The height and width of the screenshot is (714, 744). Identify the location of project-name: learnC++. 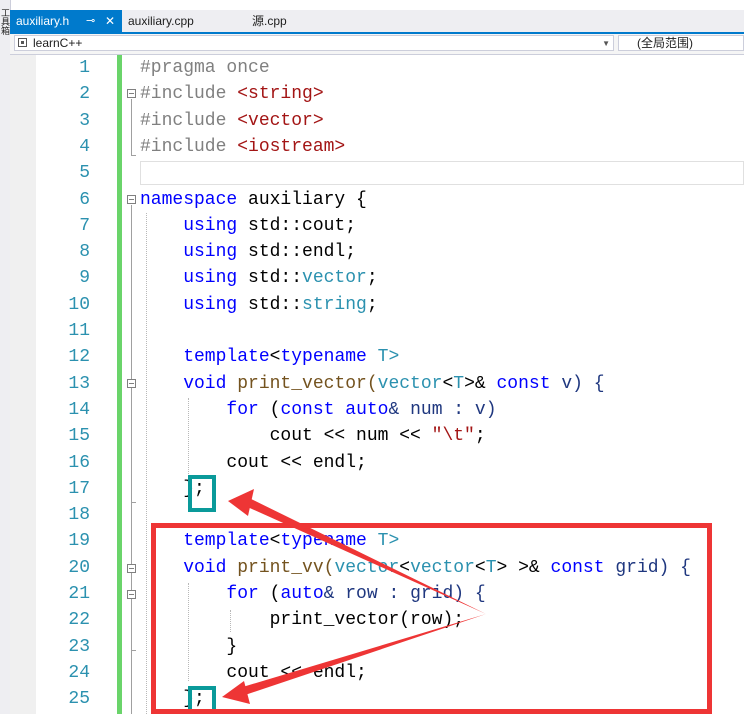
(58, 43).